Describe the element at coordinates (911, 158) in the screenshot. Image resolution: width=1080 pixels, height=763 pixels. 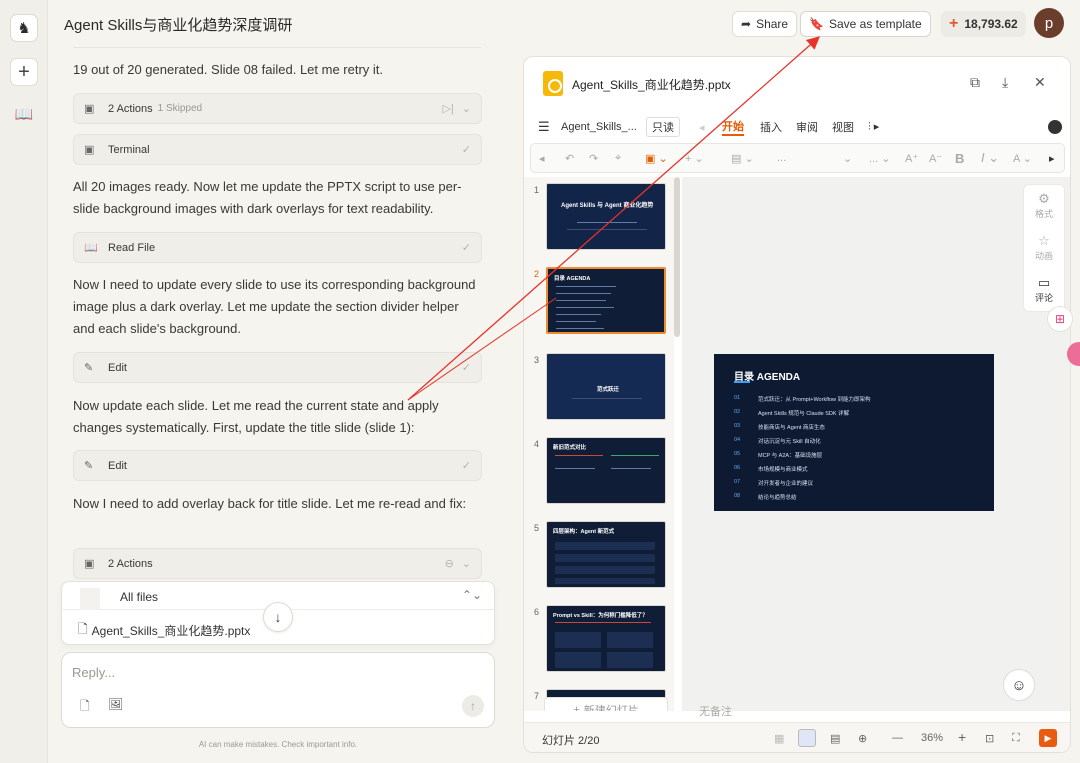
I see `increase-font-icon: A⁺` at that location.